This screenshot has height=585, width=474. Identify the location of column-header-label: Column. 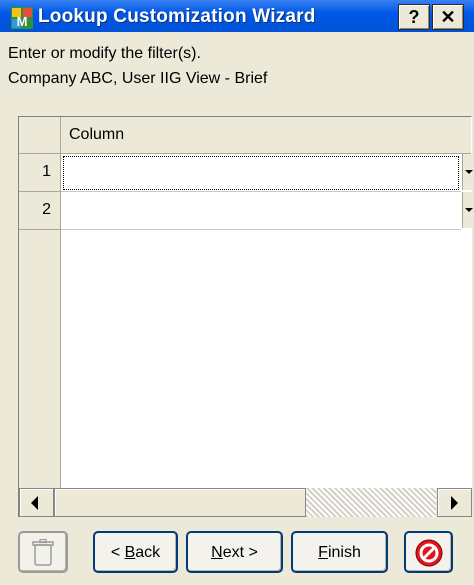
(97, 134).